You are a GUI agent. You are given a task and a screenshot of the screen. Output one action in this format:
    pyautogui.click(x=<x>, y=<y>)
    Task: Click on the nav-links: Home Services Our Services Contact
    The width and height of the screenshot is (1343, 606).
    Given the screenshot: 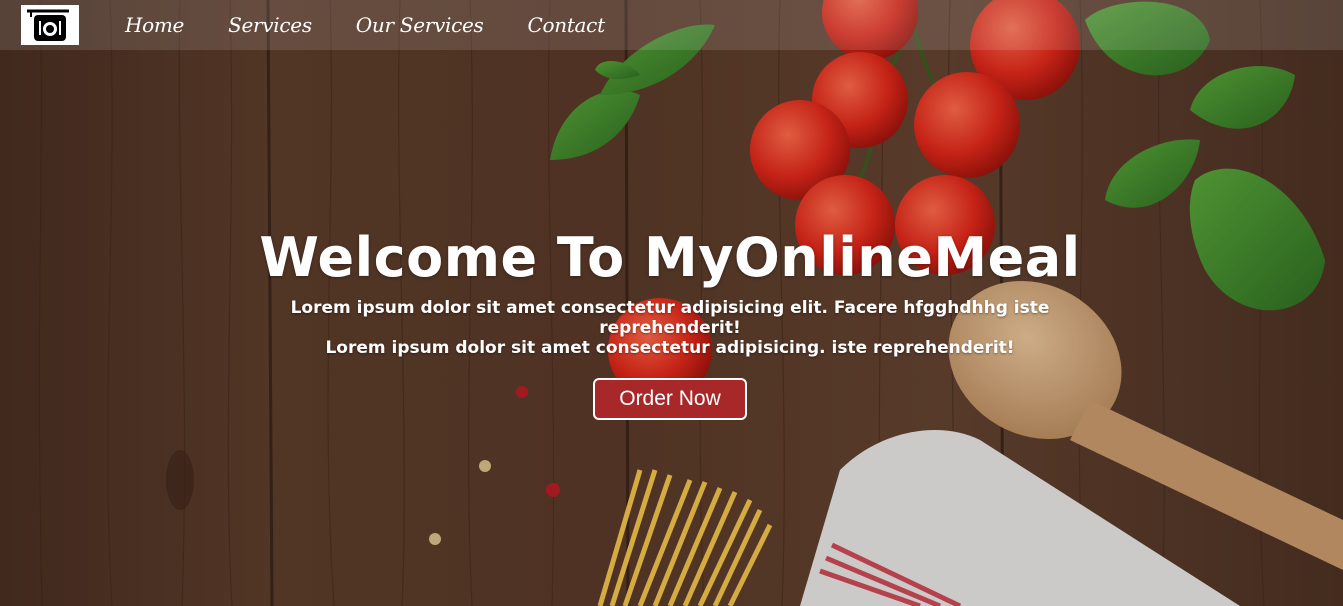 What is the action you would take?
    pyautogui.click(x=387, y=25)
    